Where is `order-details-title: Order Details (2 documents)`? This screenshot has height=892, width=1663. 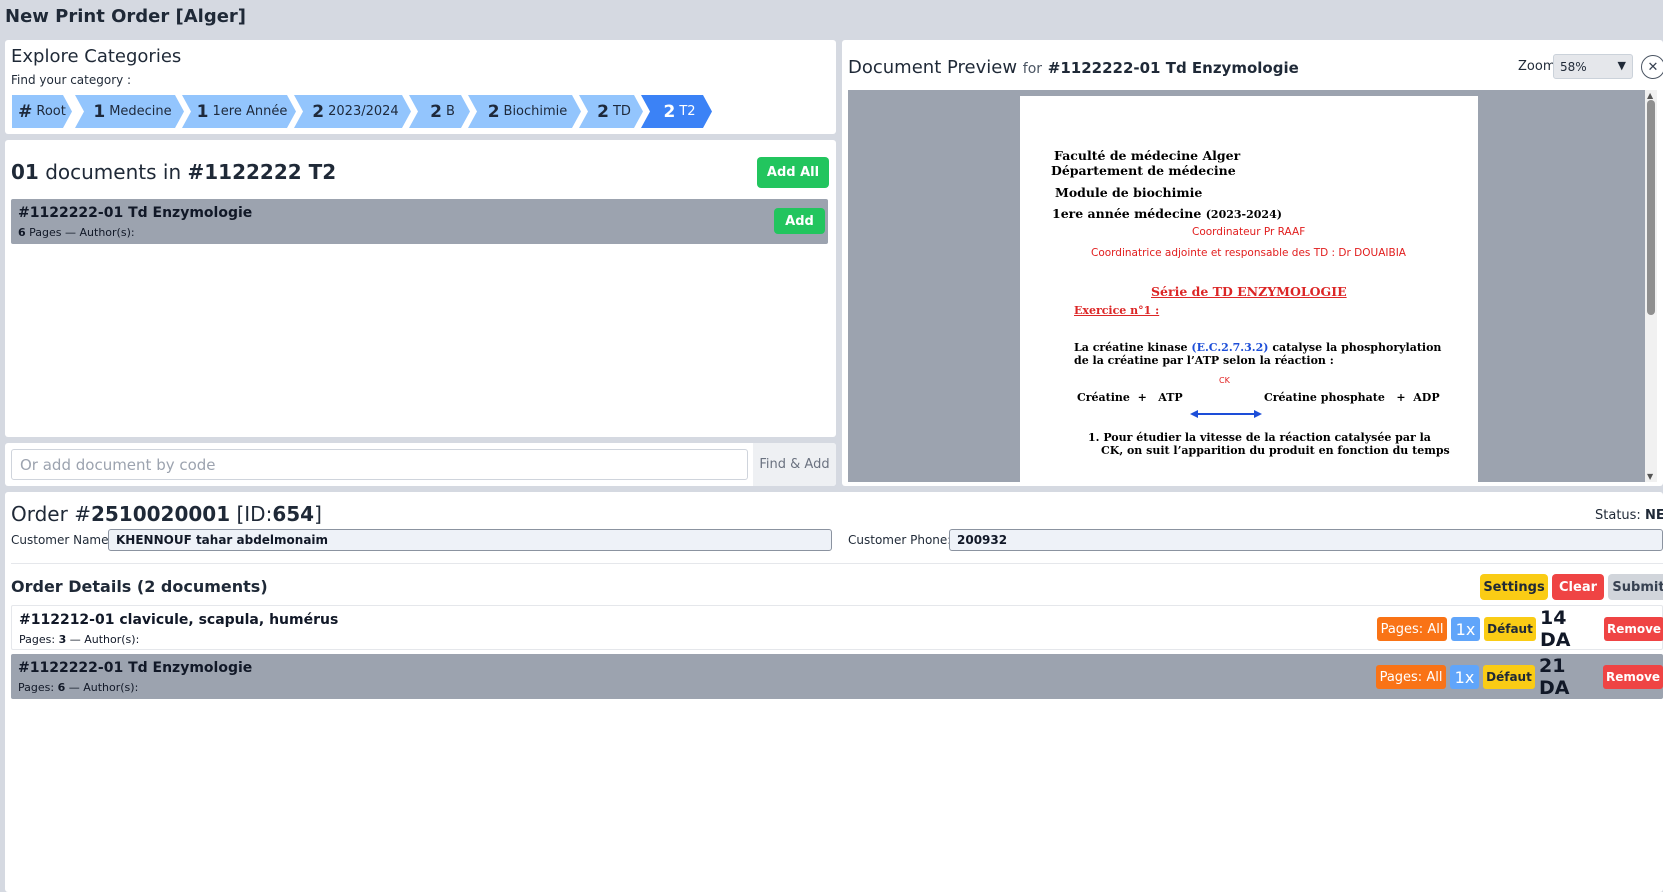
order-details-title: Order Details (2 documents) is located at coordinates (139, 586).